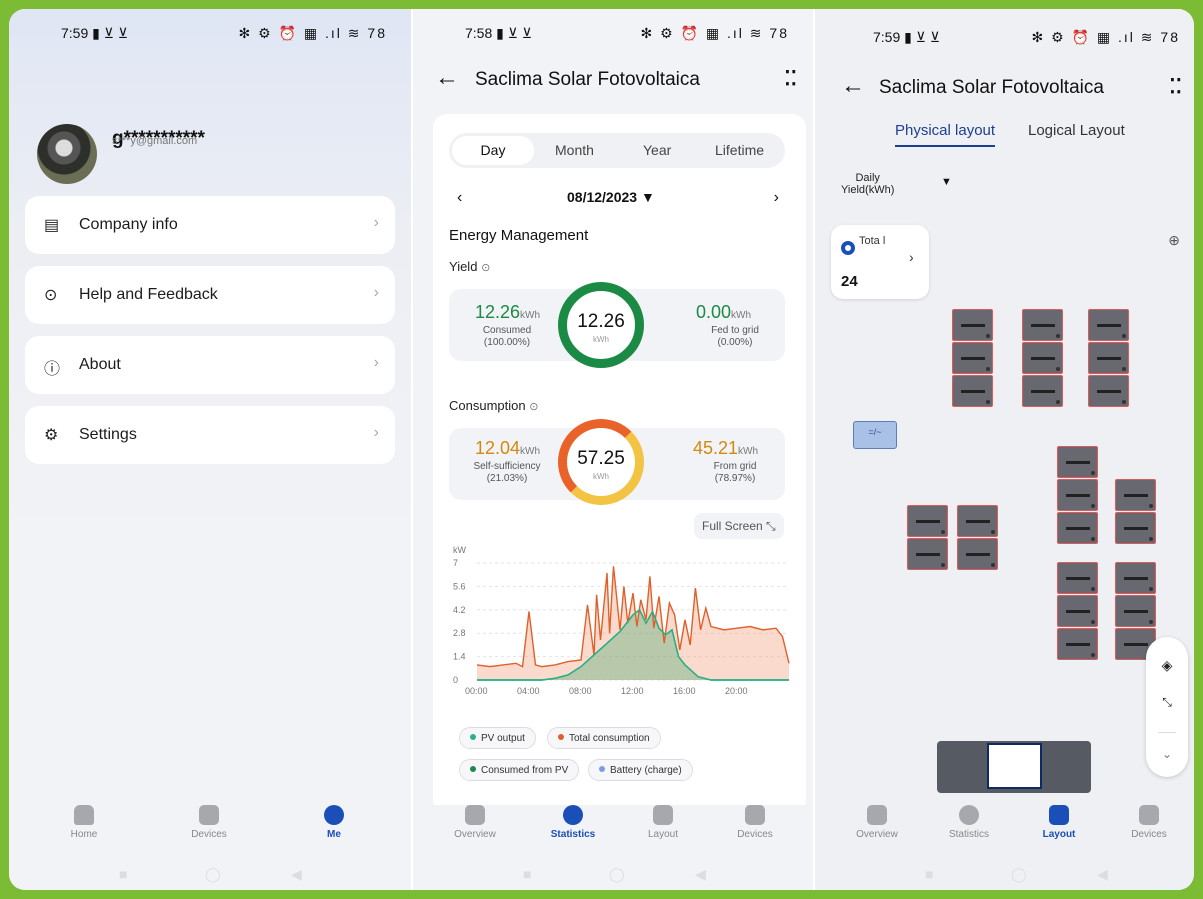 The image size is (1203, 899). I want to click on nav-home: Home, so click(84, 822).